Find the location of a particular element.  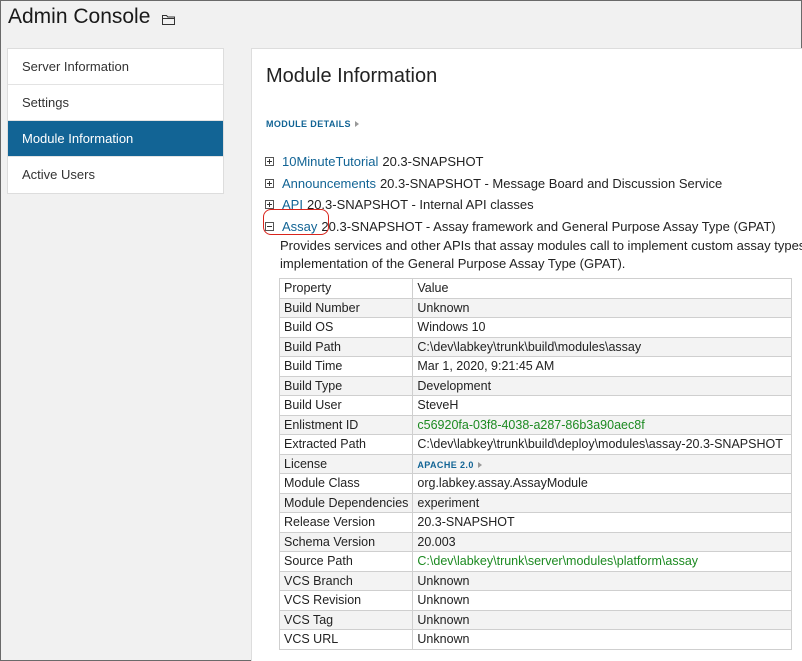

page-title: Admin Console is located at coordinates (79, 16).